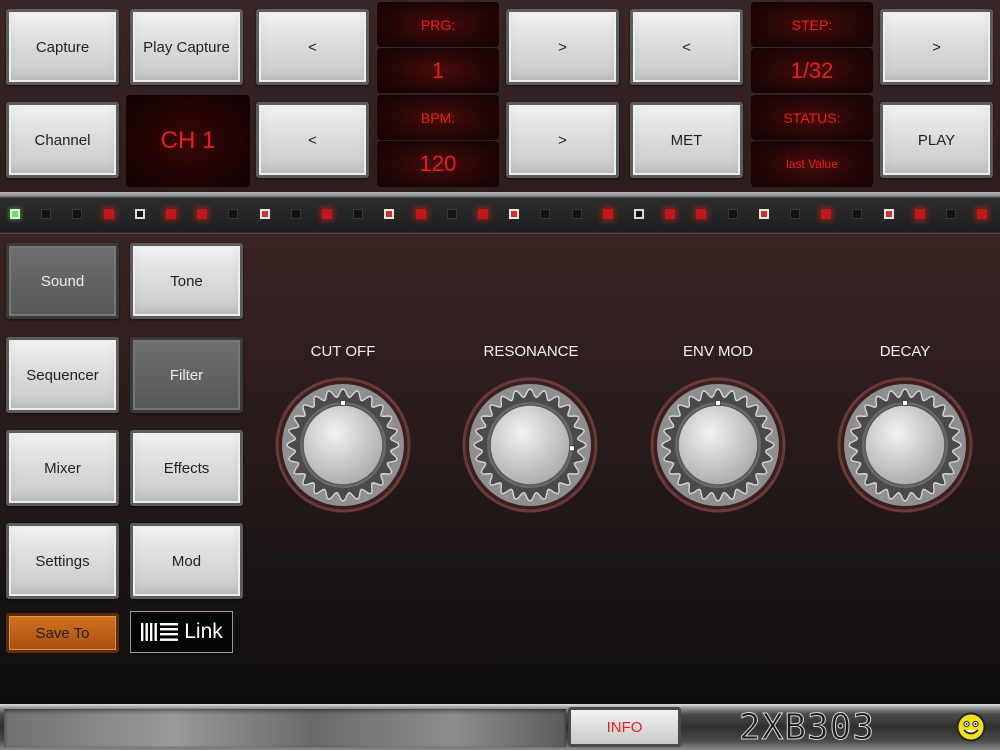  What do you see at coordinates (186, 47) in the screenshot?
I see `play-capture-button: Play Capture` at bounding box center [186, 47].